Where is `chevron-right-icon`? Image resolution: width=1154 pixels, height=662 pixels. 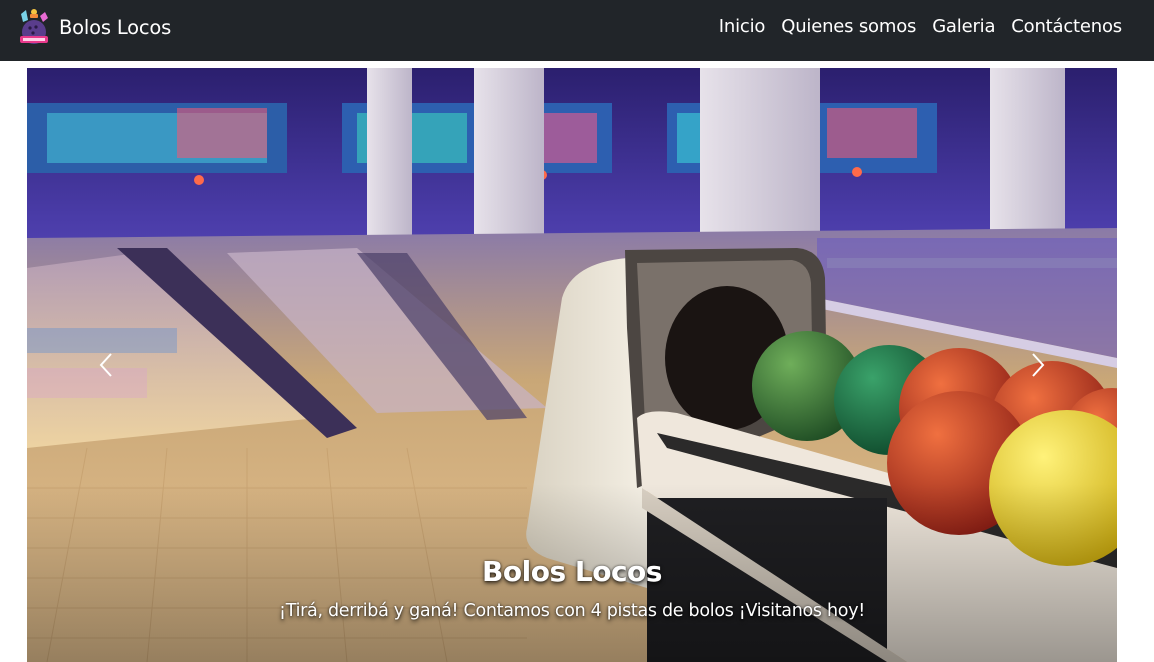
chevron-right-icon is located at coordinates (1038, 365).